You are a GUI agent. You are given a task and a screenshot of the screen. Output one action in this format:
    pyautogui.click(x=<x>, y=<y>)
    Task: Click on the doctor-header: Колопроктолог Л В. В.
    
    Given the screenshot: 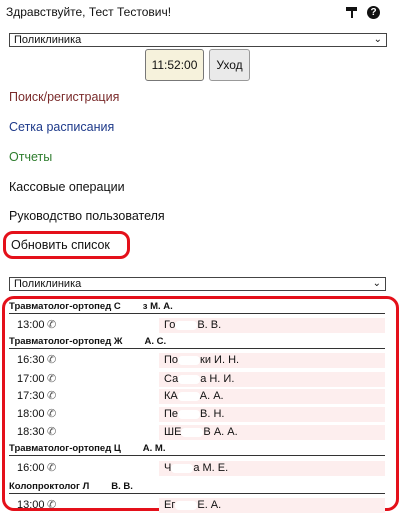 What is the action you would take?
    pyautogui.click(x=71, y=486)
    